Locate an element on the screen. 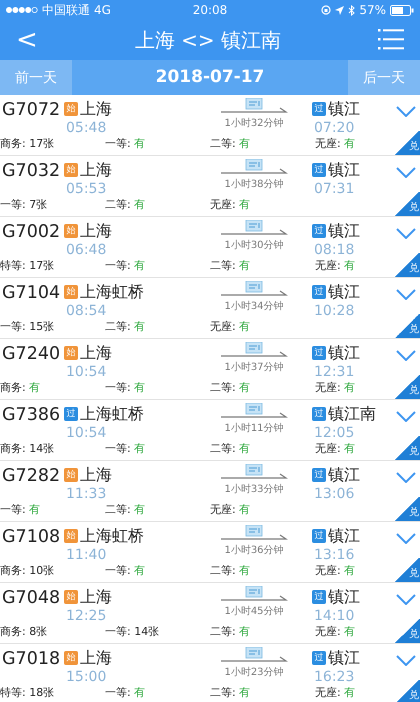  train-number: G7386 is located at coordinates (31, 415).